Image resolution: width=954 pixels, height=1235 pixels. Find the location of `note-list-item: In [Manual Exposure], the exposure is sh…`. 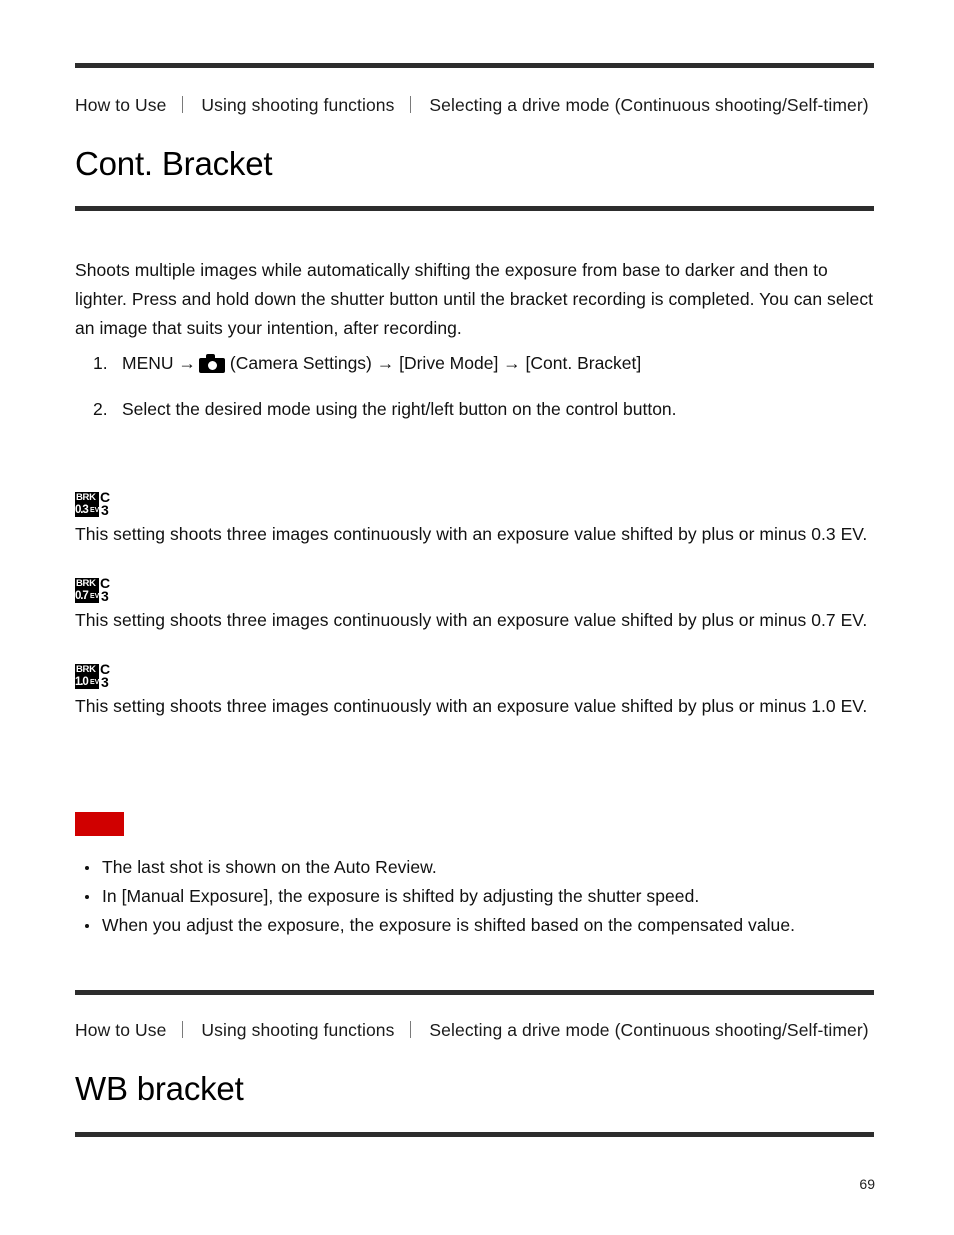

note-list-item: In [Manual Exposure], the exposure is sh… is located at coordinates (485, 896).